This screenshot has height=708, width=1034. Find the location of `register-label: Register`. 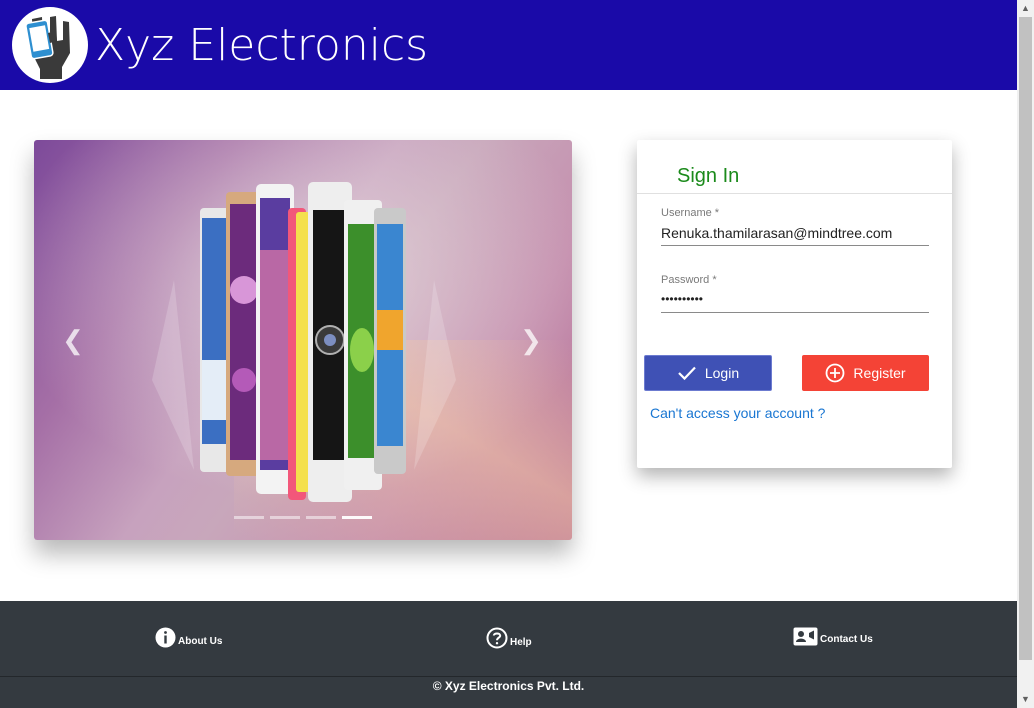

register-label: Register is located at coordinates (879, 373).